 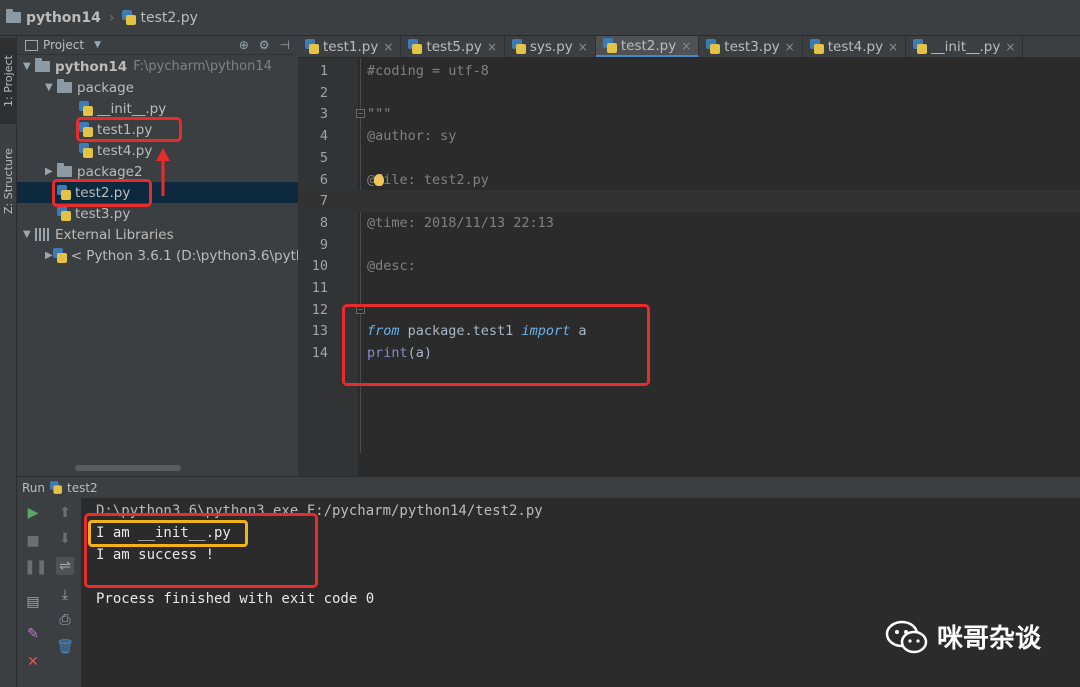 I want to click on rerun-icon: ▶, so click(x=33, y=513).